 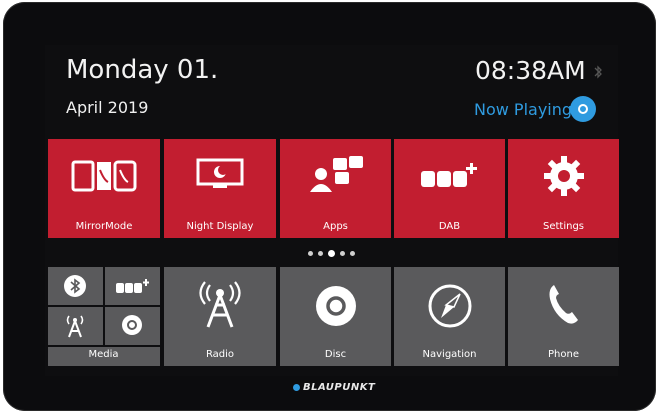 What do you see at coordinates (523, 110) in the screenshot?
I see `now-playing-link: Now Playing` at bounding box center [523, 110].